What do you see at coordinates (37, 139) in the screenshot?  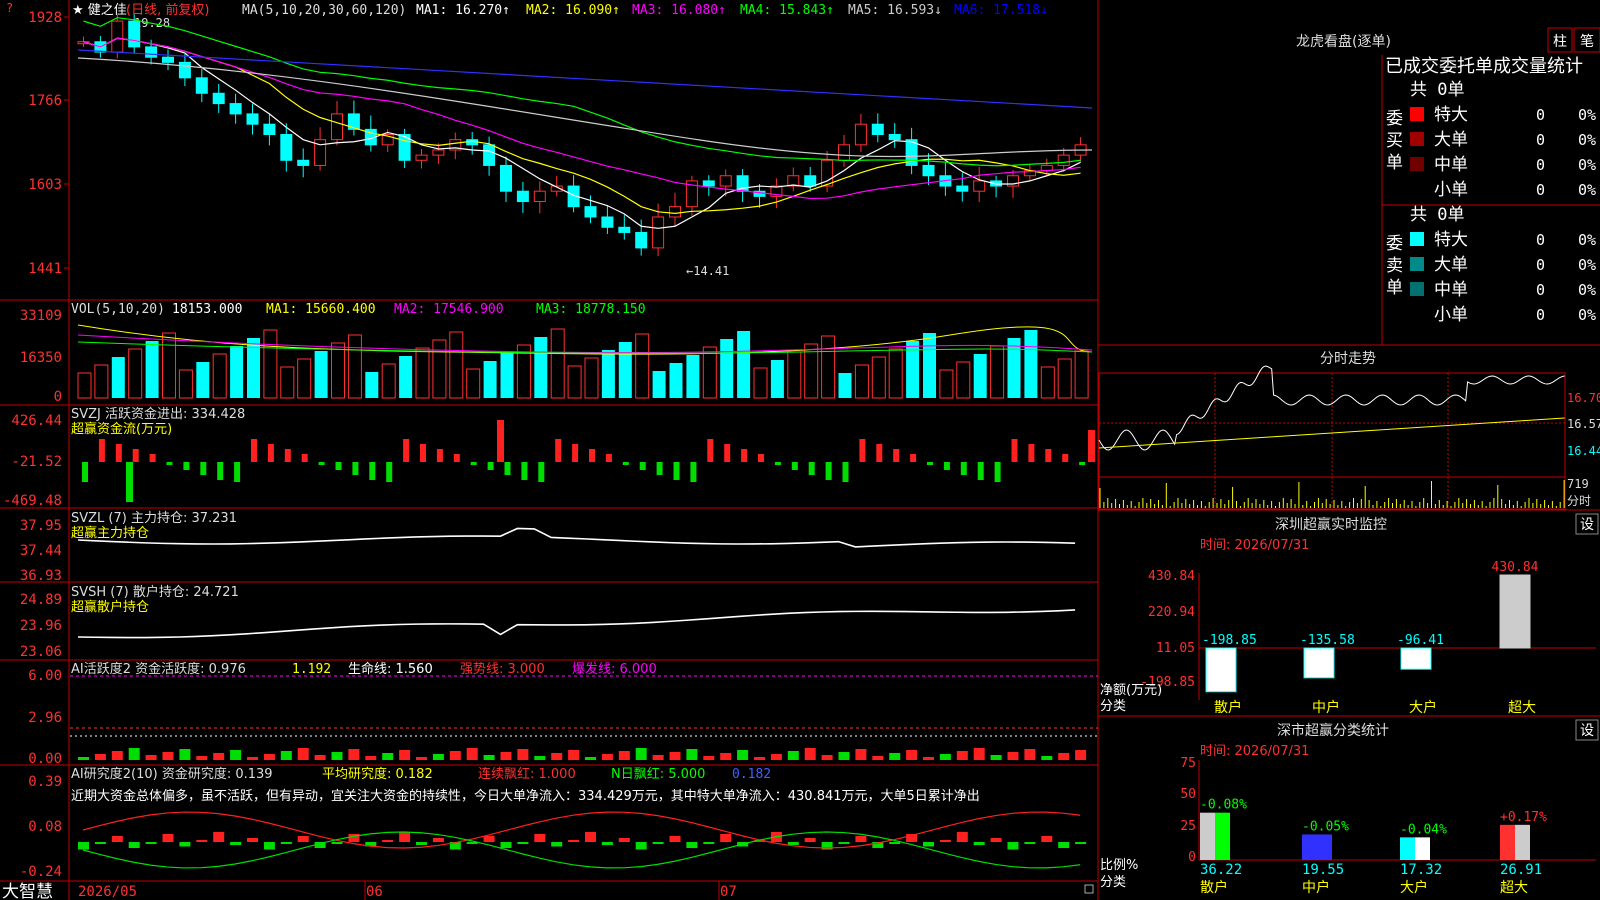 I see `price-axis: 1928 1766 1603 1441 ?` at bounding box center [37, 139].